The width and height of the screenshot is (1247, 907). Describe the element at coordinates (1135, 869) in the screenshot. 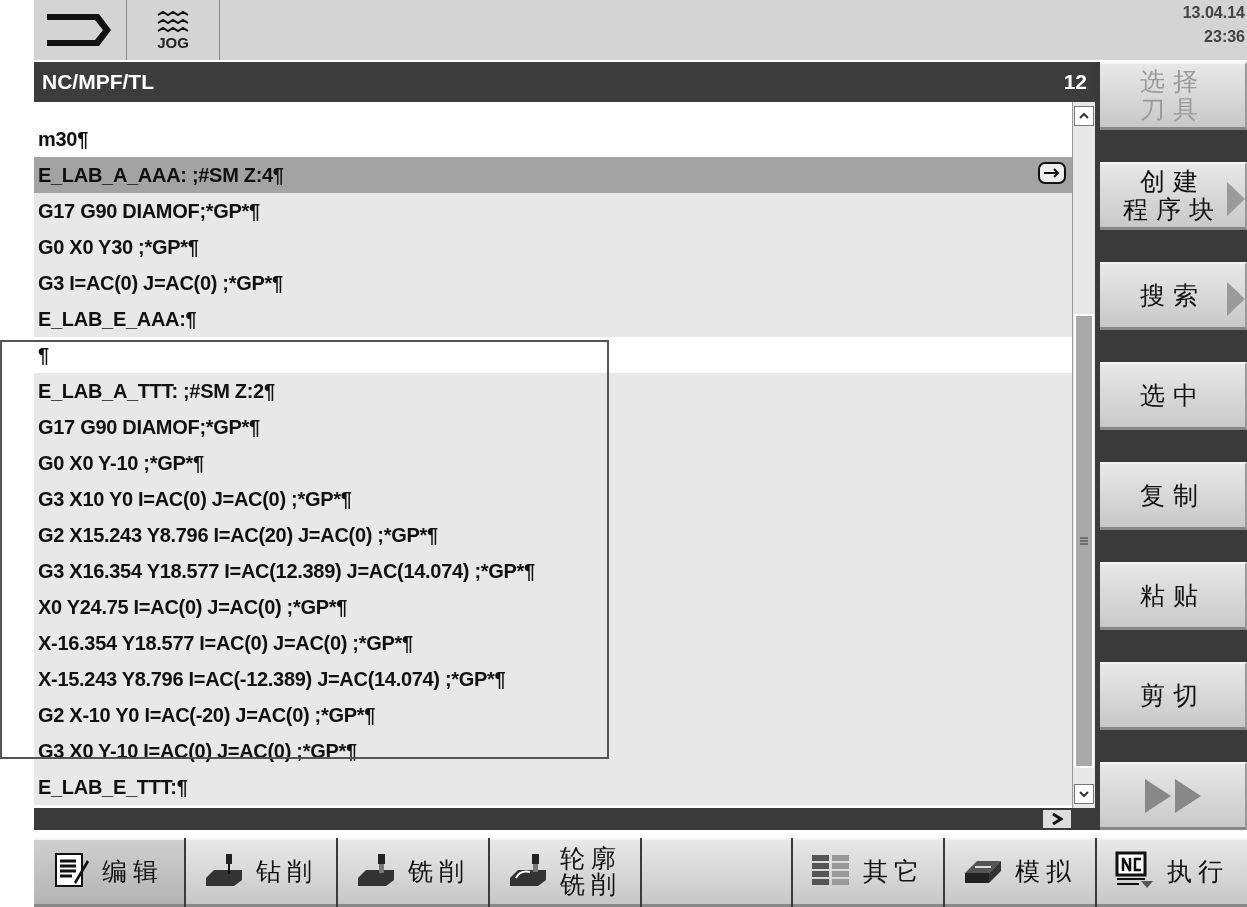

I see `nc-program-icon` at that location.